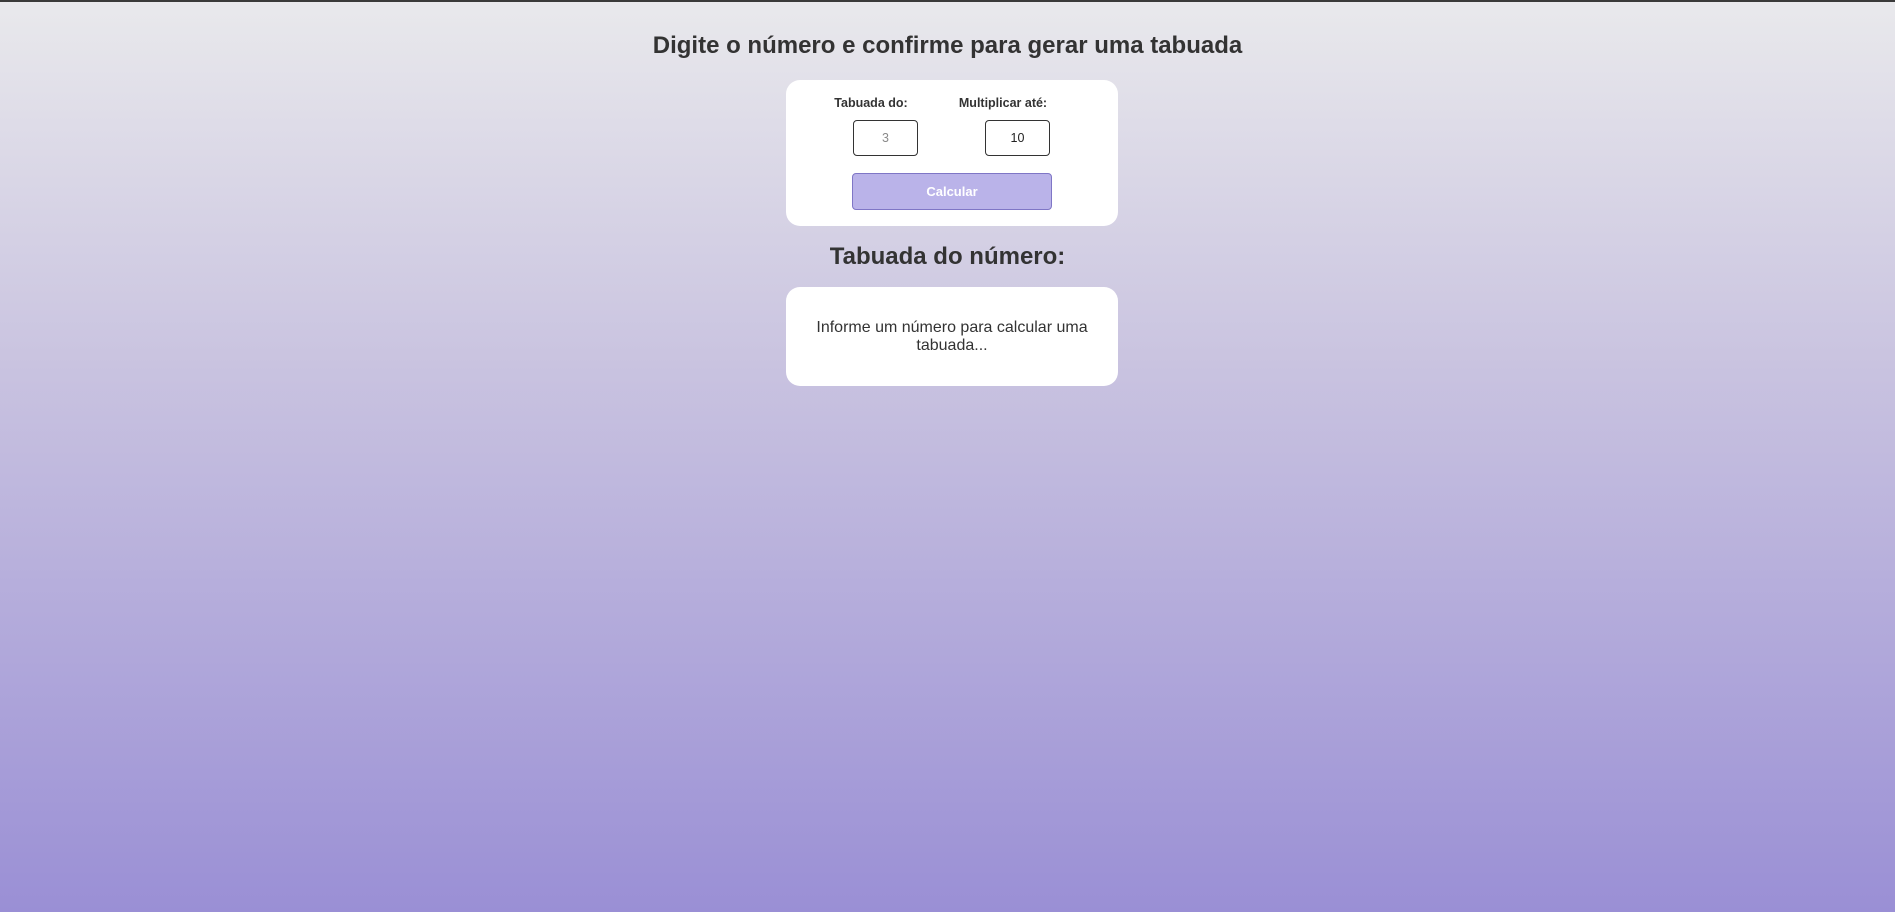 The image size is (1895, 912). I want to click on multiply-limit-label: Multiplicar até:, so click(1003, 103).